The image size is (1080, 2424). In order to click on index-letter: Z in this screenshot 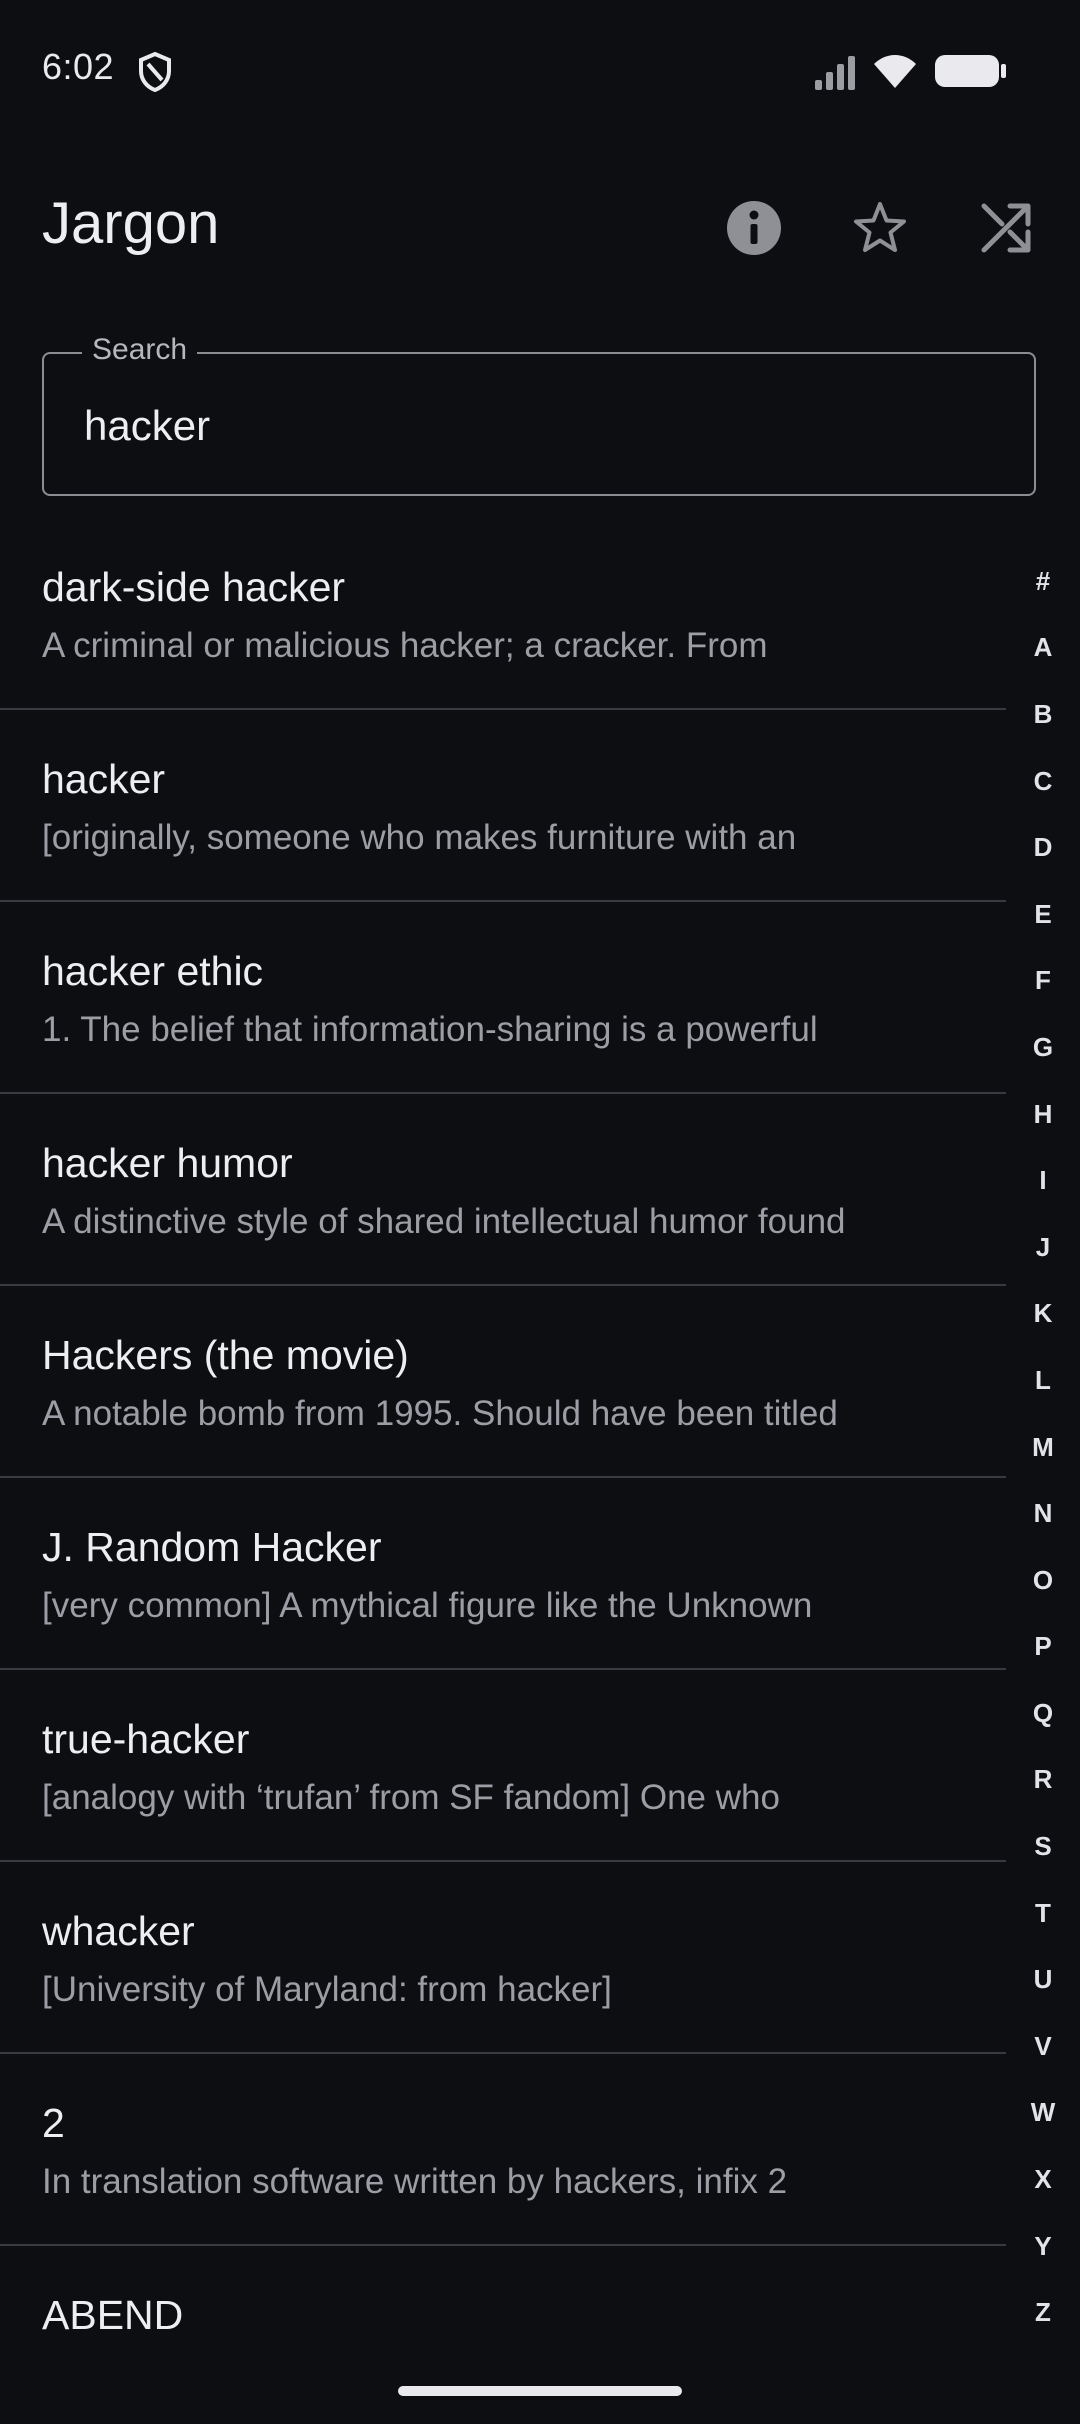, I will do `click(1043, 2312)`.